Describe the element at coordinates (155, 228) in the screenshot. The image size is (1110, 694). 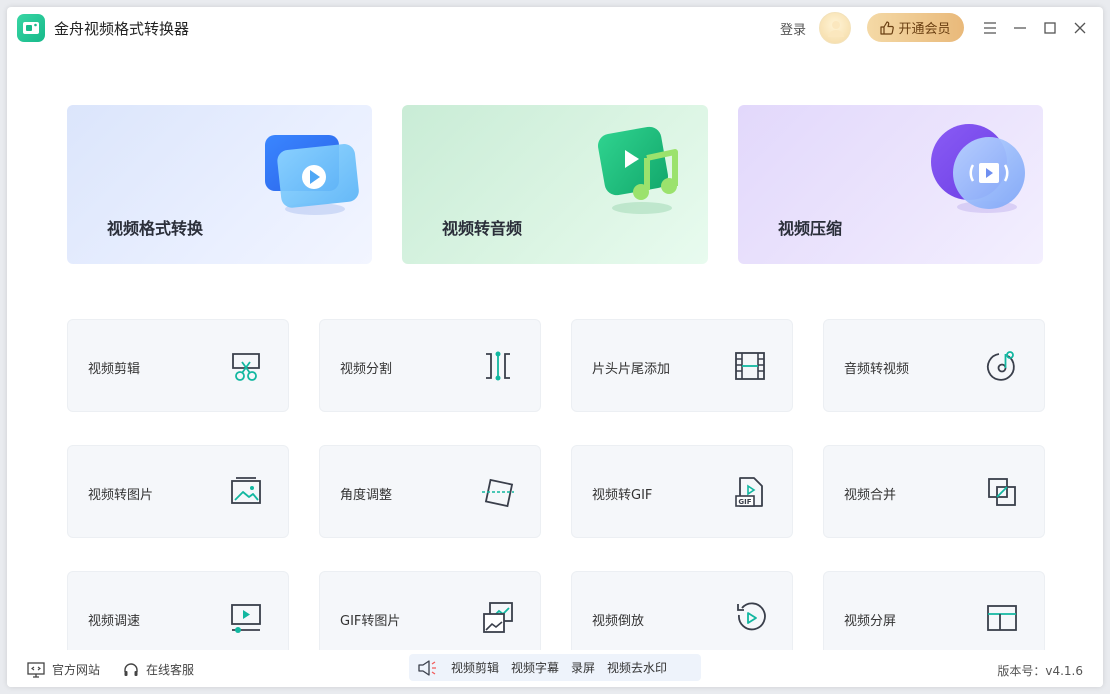
I see `feature-card-label: 视频格式转换` at that location.